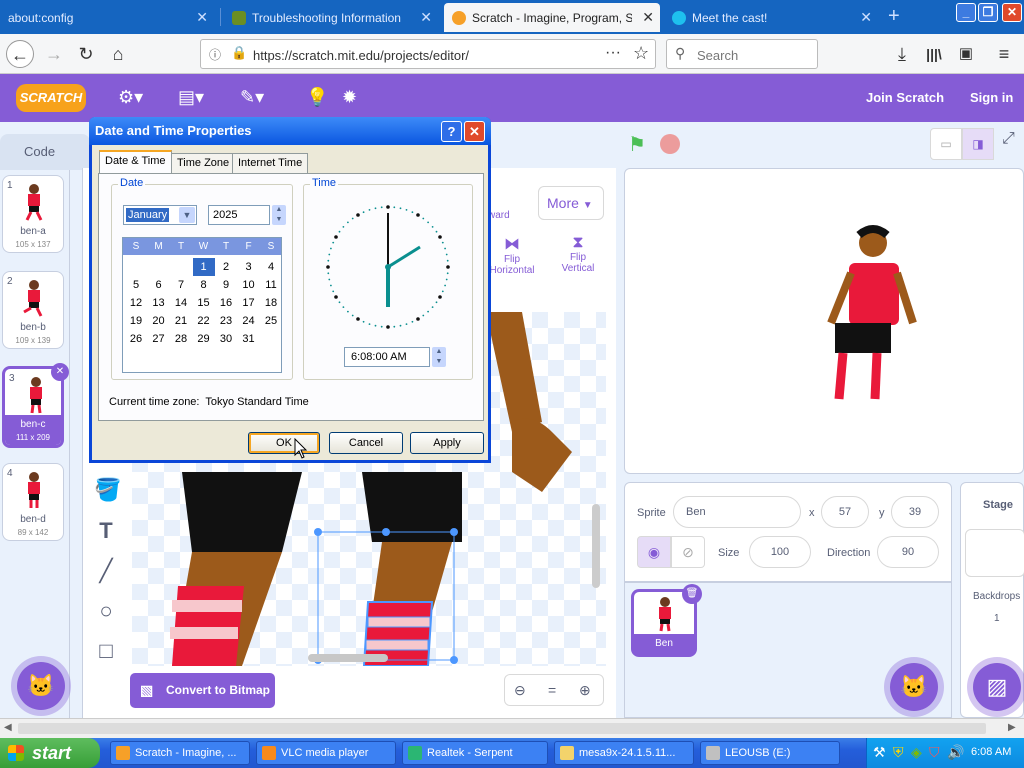  Describe the element at coordinates (271, 267) in the screenshot. I see `calendar-day: 4` at that location.